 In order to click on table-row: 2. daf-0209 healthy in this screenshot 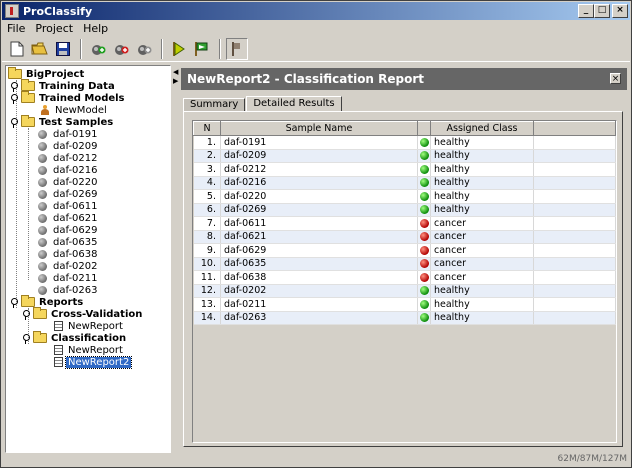, I will do `click(404, 156)`.